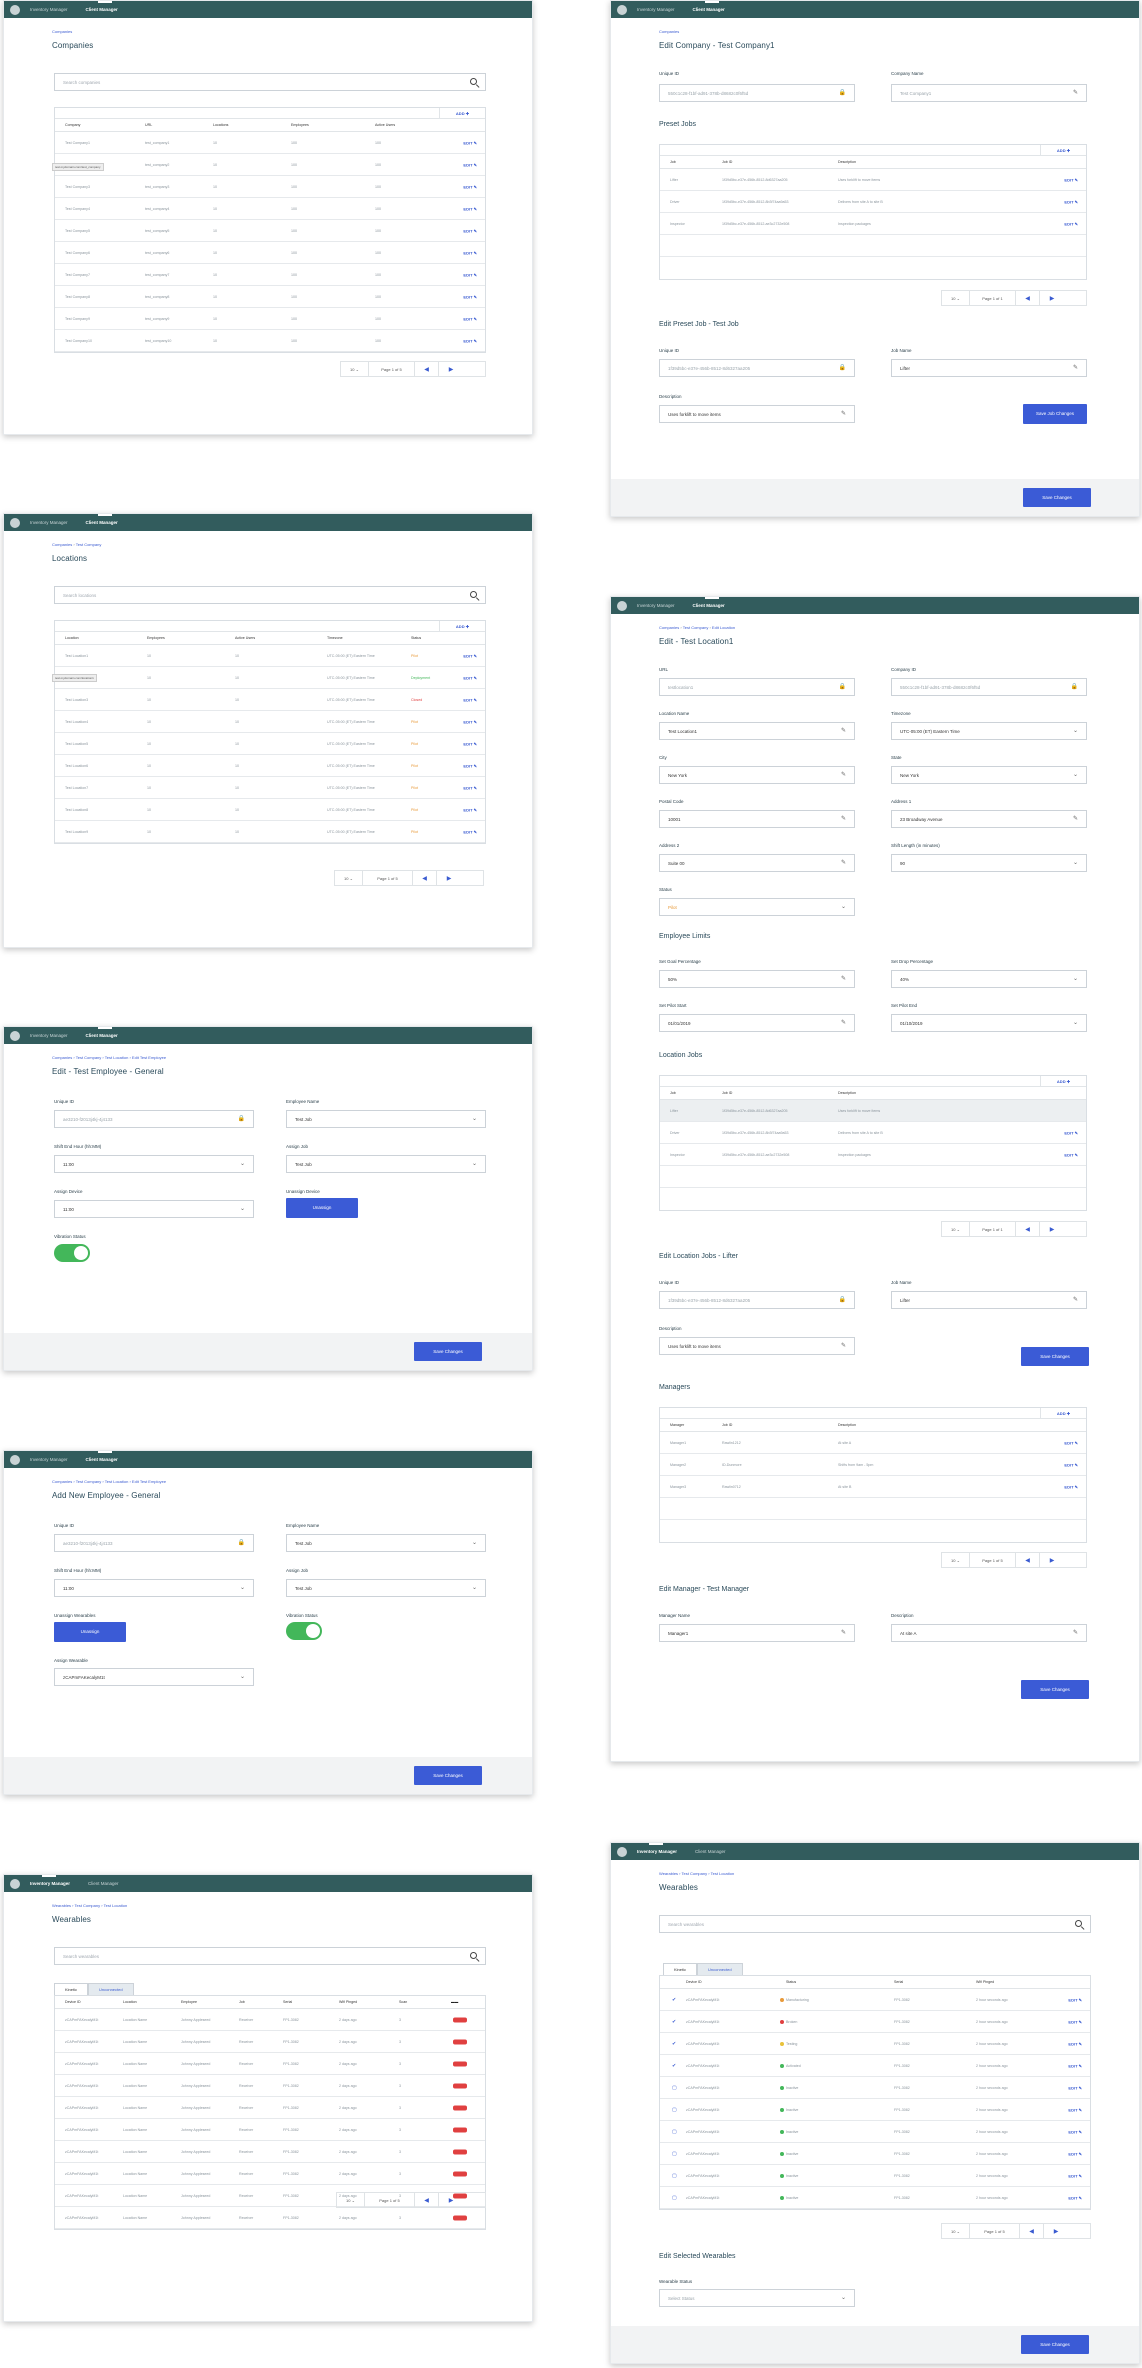 This screenshot has height=2368, width=1142. Describe the element at coordinates (116, 1905) in the screenshot. I see `breadcrumb-location: Test Location` at that location.